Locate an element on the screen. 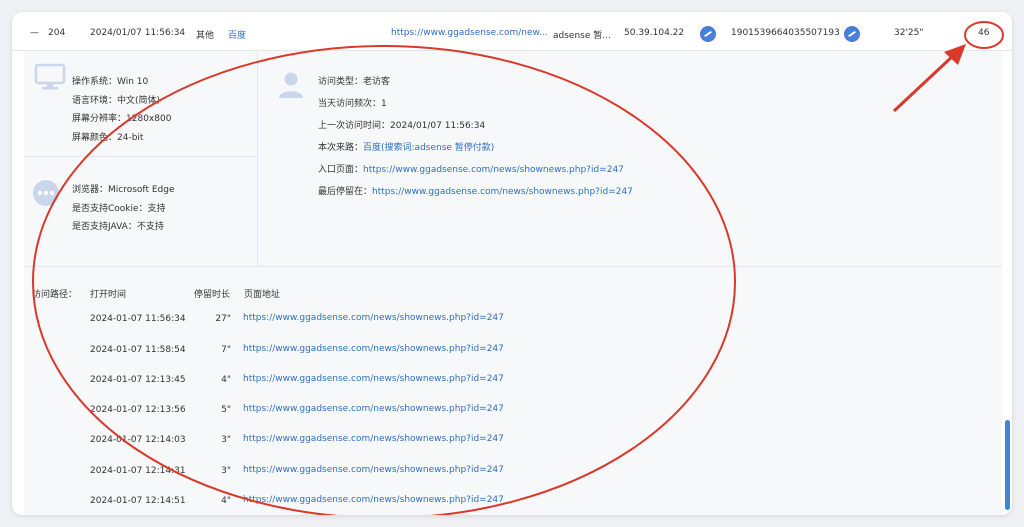  annotation-arrow-shaft is located at coordinates (924, 82).